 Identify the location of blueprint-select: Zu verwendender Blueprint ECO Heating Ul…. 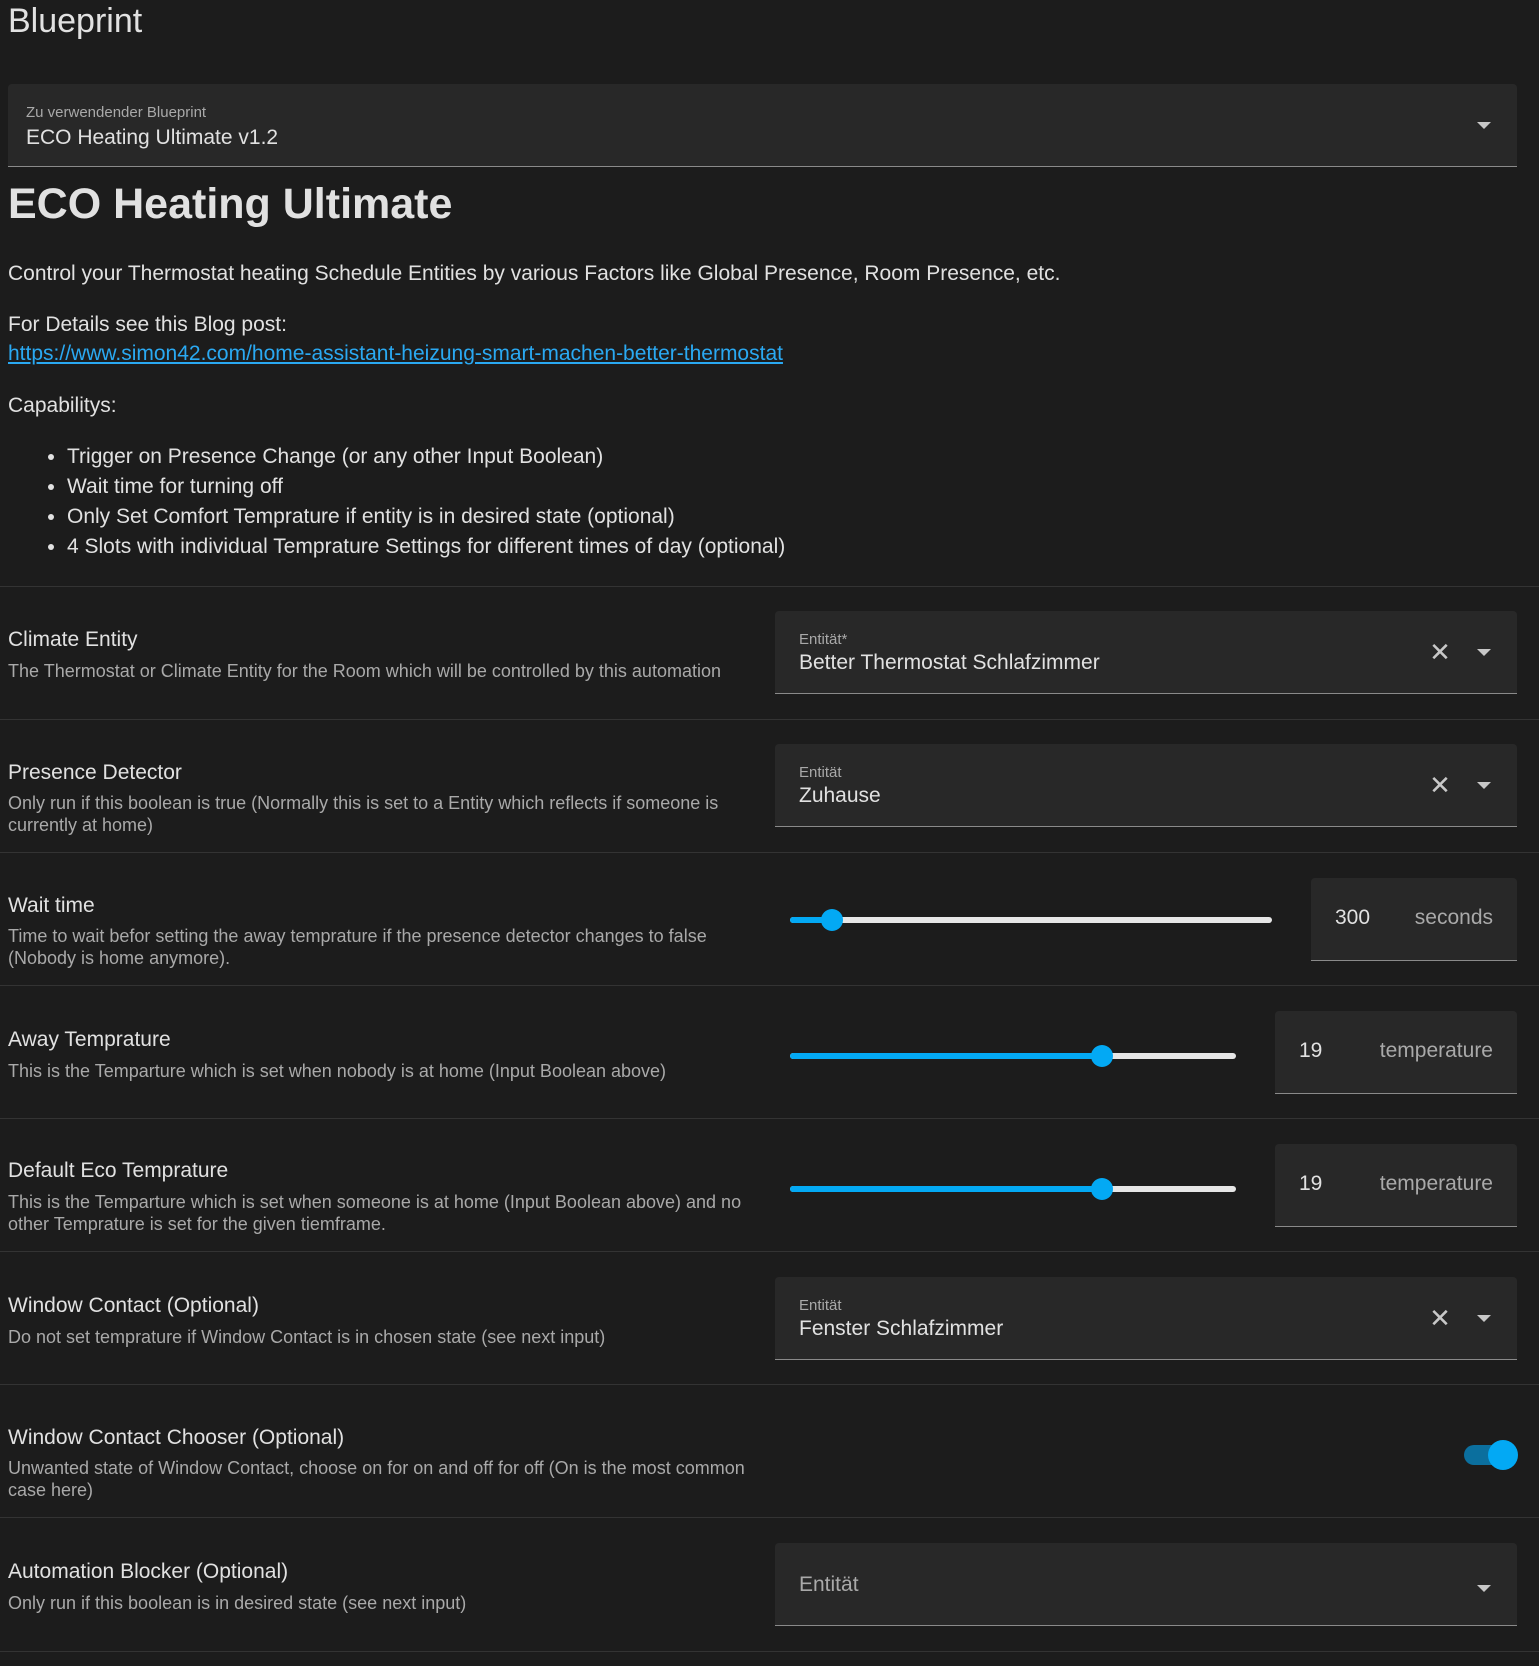
(762, 125).